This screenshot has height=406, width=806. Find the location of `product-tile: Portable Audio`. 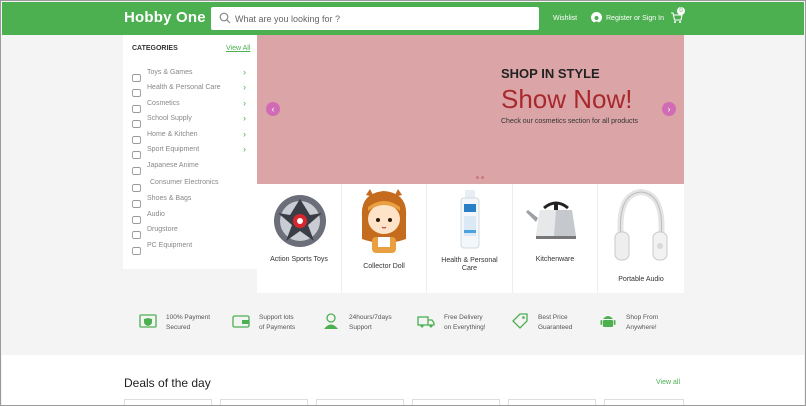

product-tile: Portable Audio is located at coordinates (641, 238).